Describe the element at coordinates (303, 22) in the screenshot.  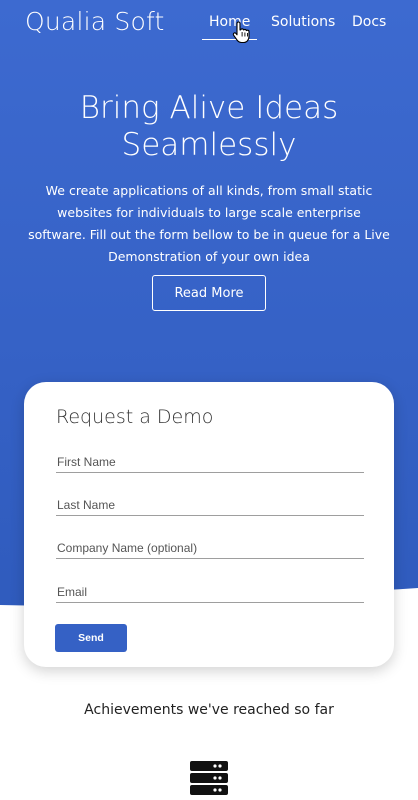
I see `nav-link-solutions: Solutions` at that location.